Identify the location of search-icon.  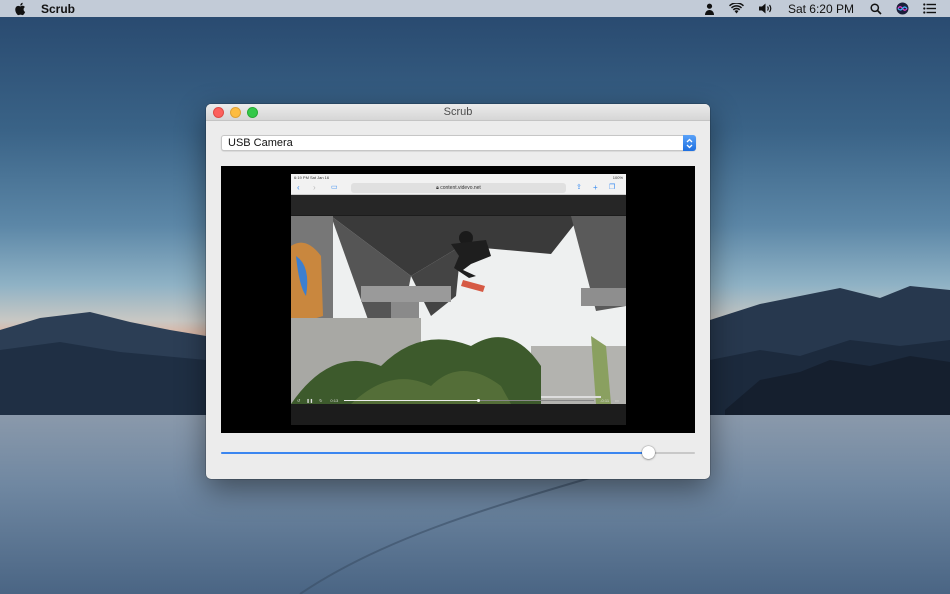
(876, 8).